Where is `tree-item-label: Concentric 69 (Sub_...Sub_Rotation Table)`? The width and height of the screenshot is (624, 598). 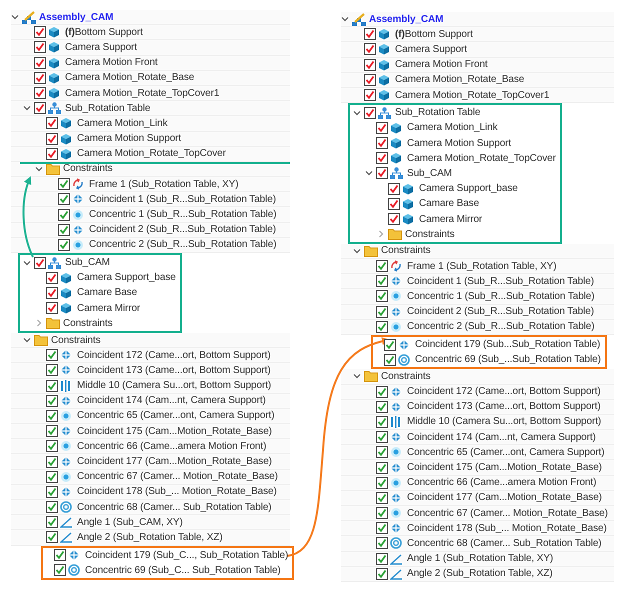
tree-item-label: Concentric 69 (Sub_...Sub_Rotation Table) is located at coordinates (507, 360).